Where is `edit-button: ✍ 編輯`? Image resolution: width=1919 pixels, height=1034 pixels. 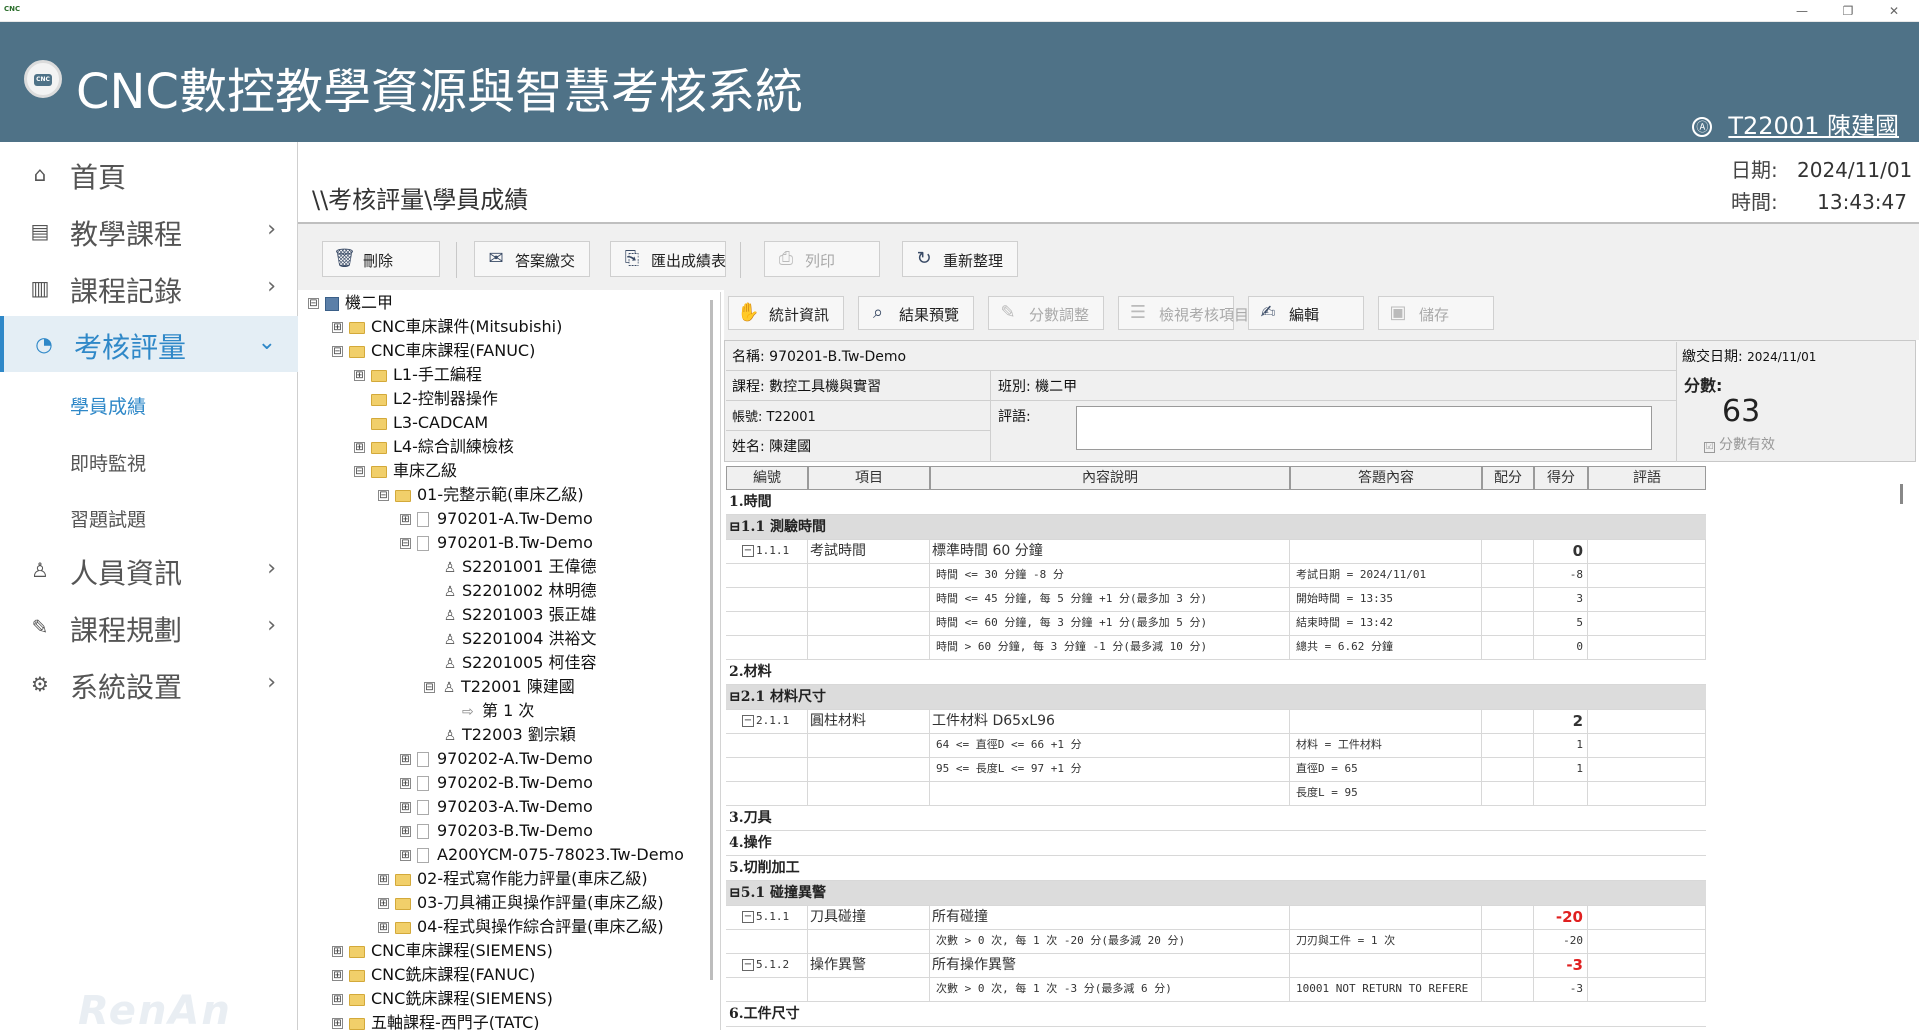 edit-button: ✍ 編輯 is located at coordinates (1306, 313).